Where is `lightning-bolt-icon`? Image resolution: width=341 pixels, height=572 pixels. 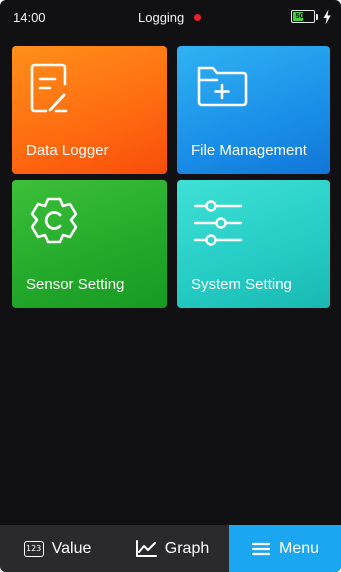 lightning-bolt-icon is located at coordinates (327, 17).